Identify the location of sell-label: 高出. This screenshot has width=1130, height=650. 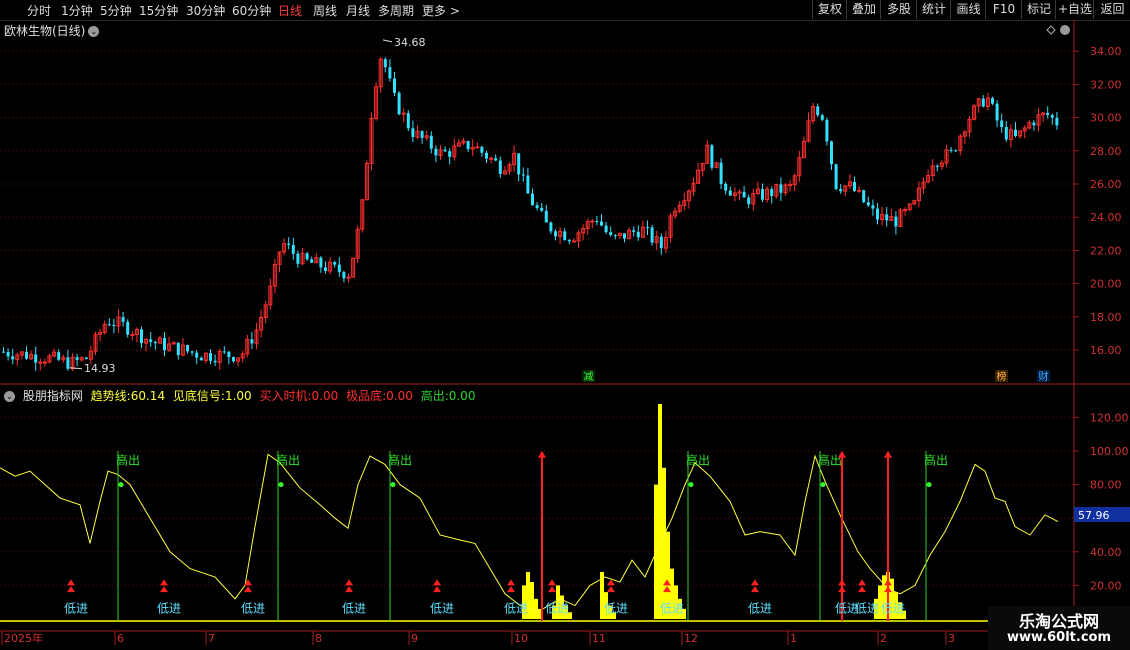
(936, 459).